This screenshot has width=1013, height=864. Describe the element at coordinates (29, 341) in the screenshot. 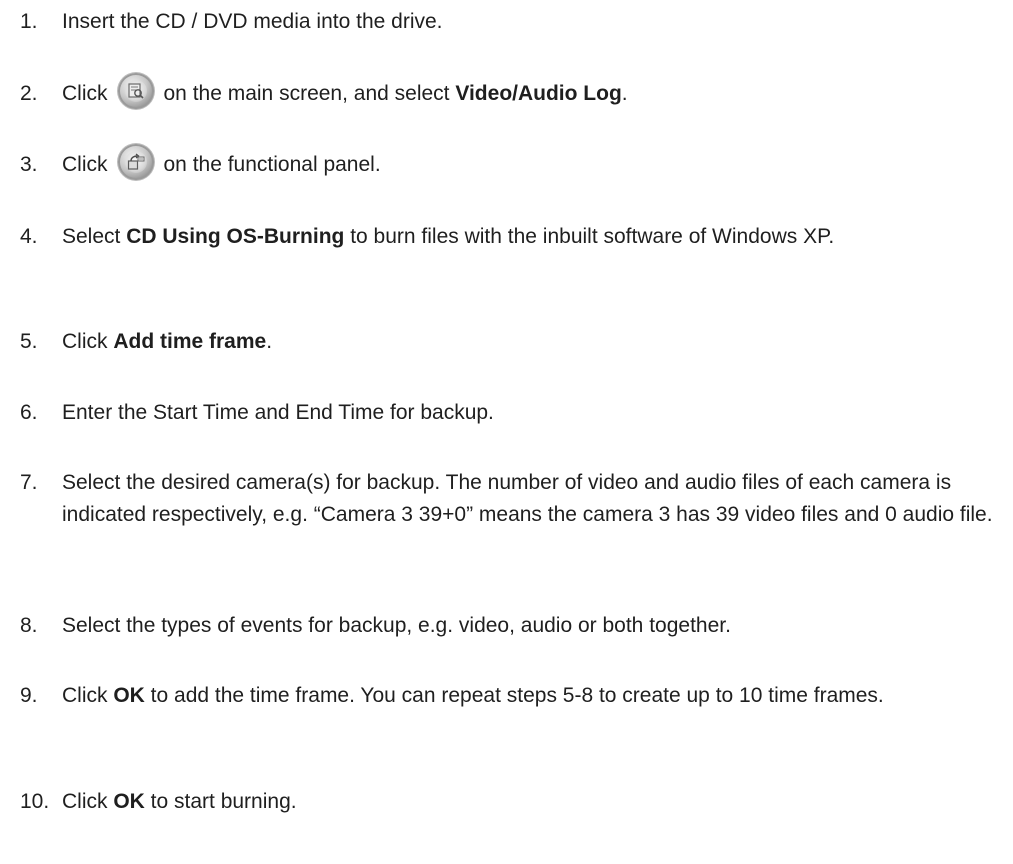

I see `step-number: 5.` at that location.